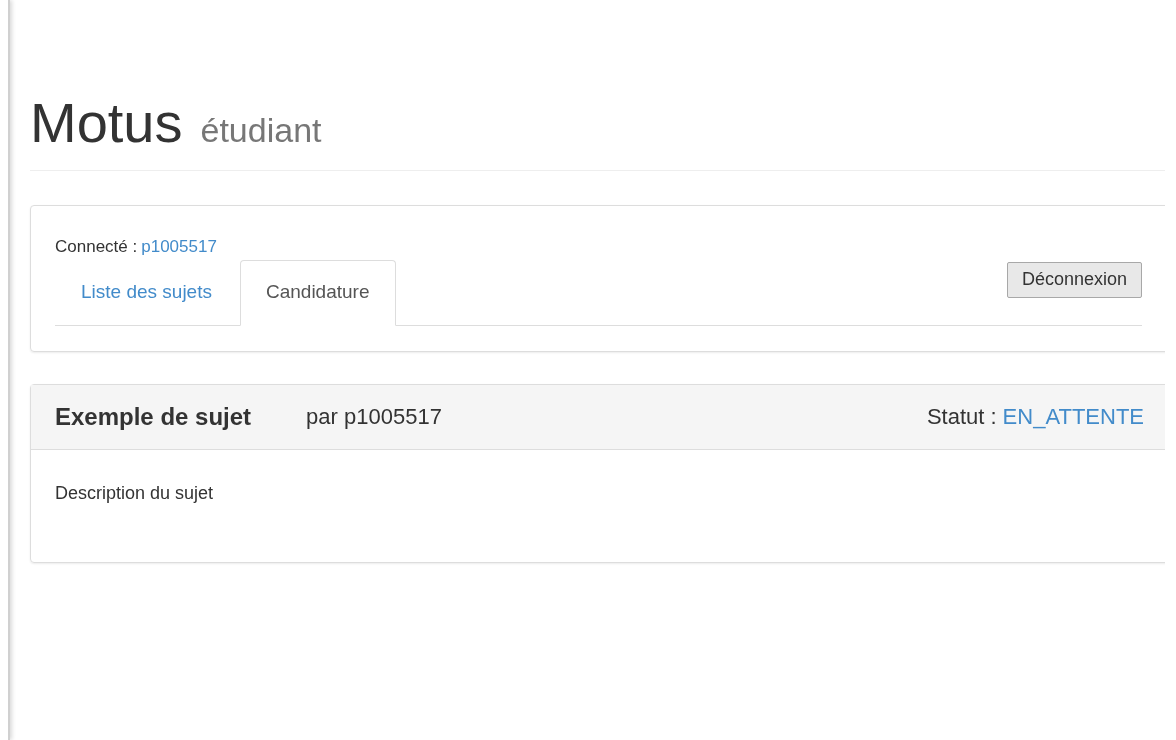 The height and width of the screenshot is (740, 1176). Describe the element at coordinates (179, 247) in the screenshot. I see `user-link: p1005517` at that location.